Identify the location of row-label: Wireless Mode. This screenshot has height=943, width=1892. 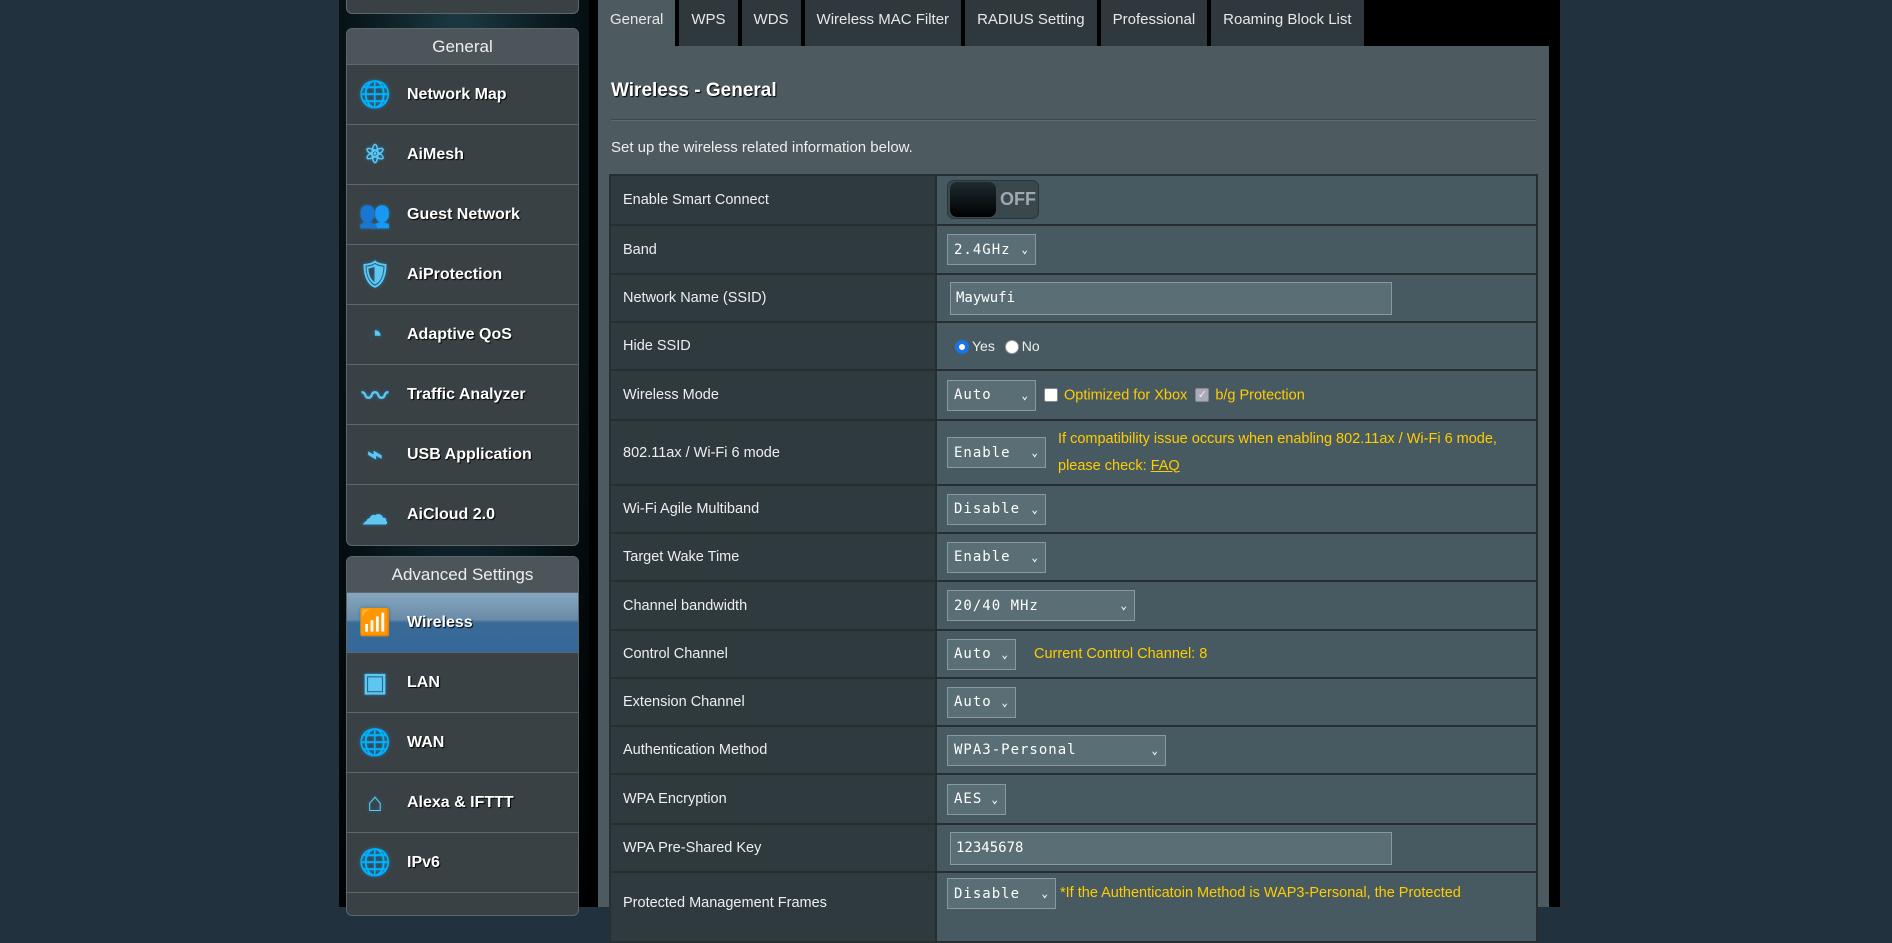
(773, 395).